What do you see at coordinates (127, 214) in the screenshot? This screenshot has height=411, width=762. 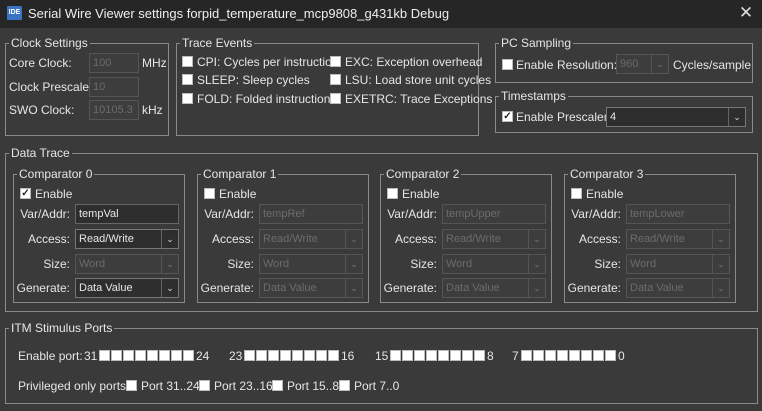 I see `var-addr-input: tempVal` at bounding box center [127, 214].